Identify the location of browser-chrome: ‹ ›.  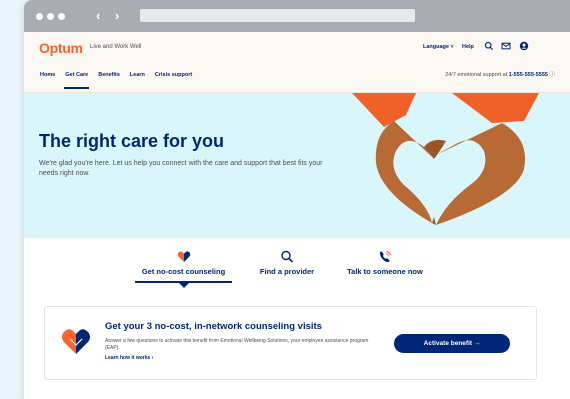
(297, 16).